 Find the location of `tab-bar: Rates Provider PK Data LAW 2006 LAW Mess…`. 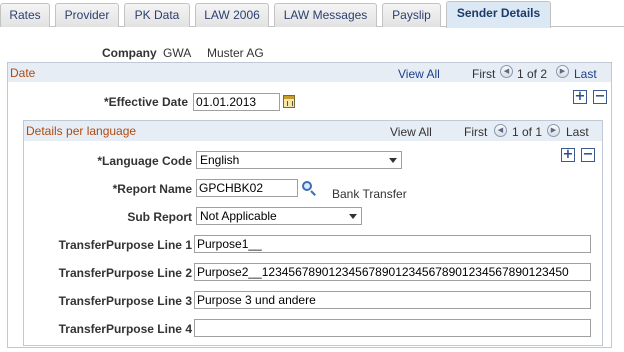

tab-bar: Rates Provider PK Data LAW 2006 LAW Mess… is located at coordinates (312, 14).